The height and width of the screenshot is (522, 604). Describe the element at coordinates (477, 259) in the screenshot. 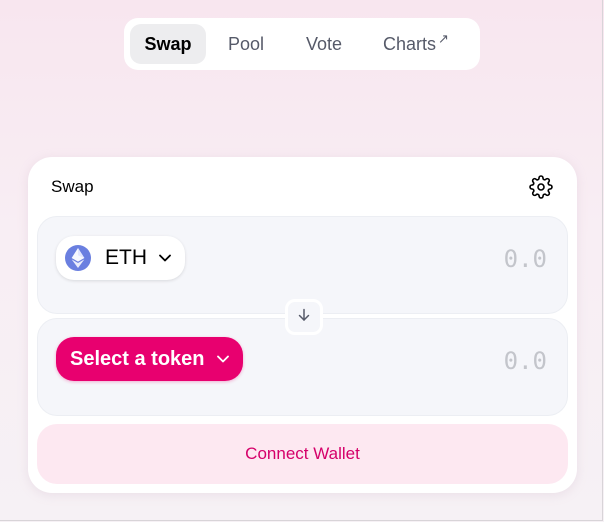

I see `input-amount-field` at that location.